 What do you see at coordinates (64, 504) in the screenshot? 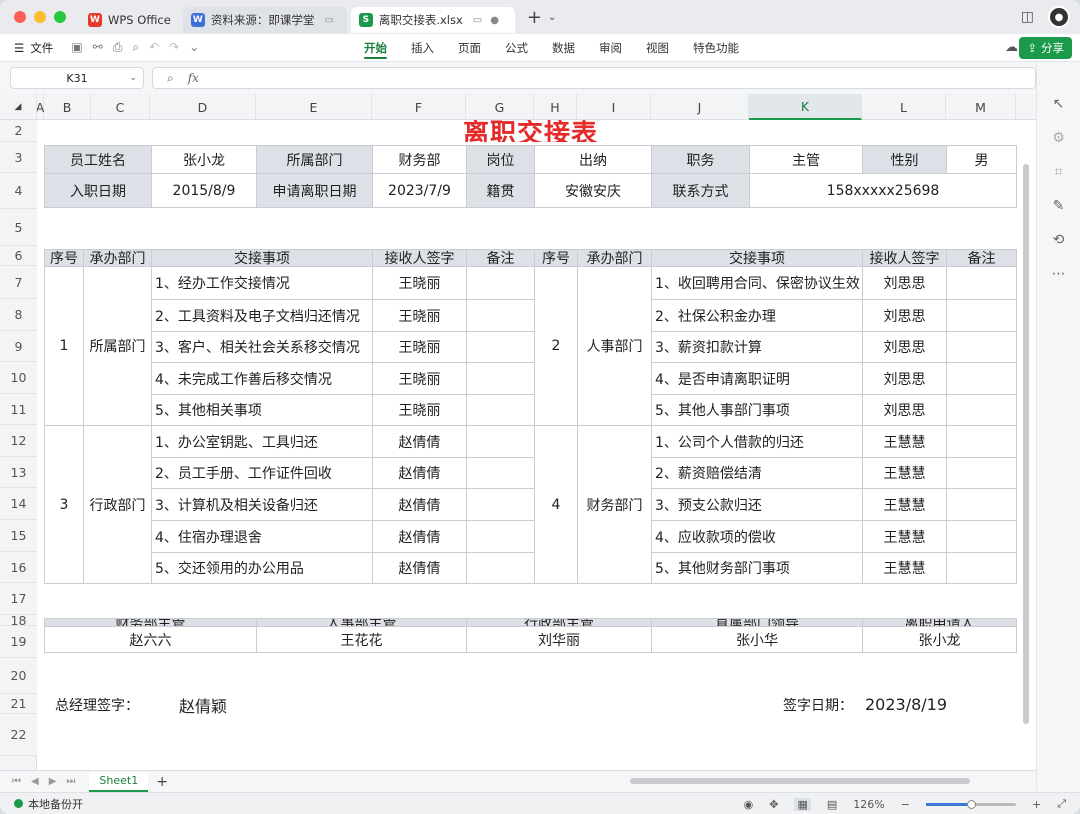
I see `group-number: 3` at bounding box center [64, 504].